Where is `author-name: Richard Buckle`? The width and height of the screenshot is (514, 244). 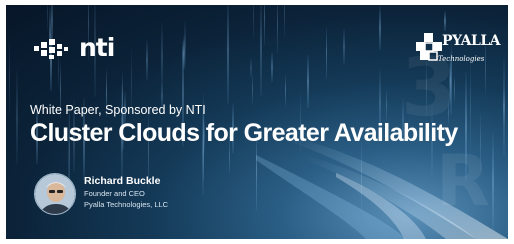 author-name: Richard Buckle is located at coordinates (122, 181).